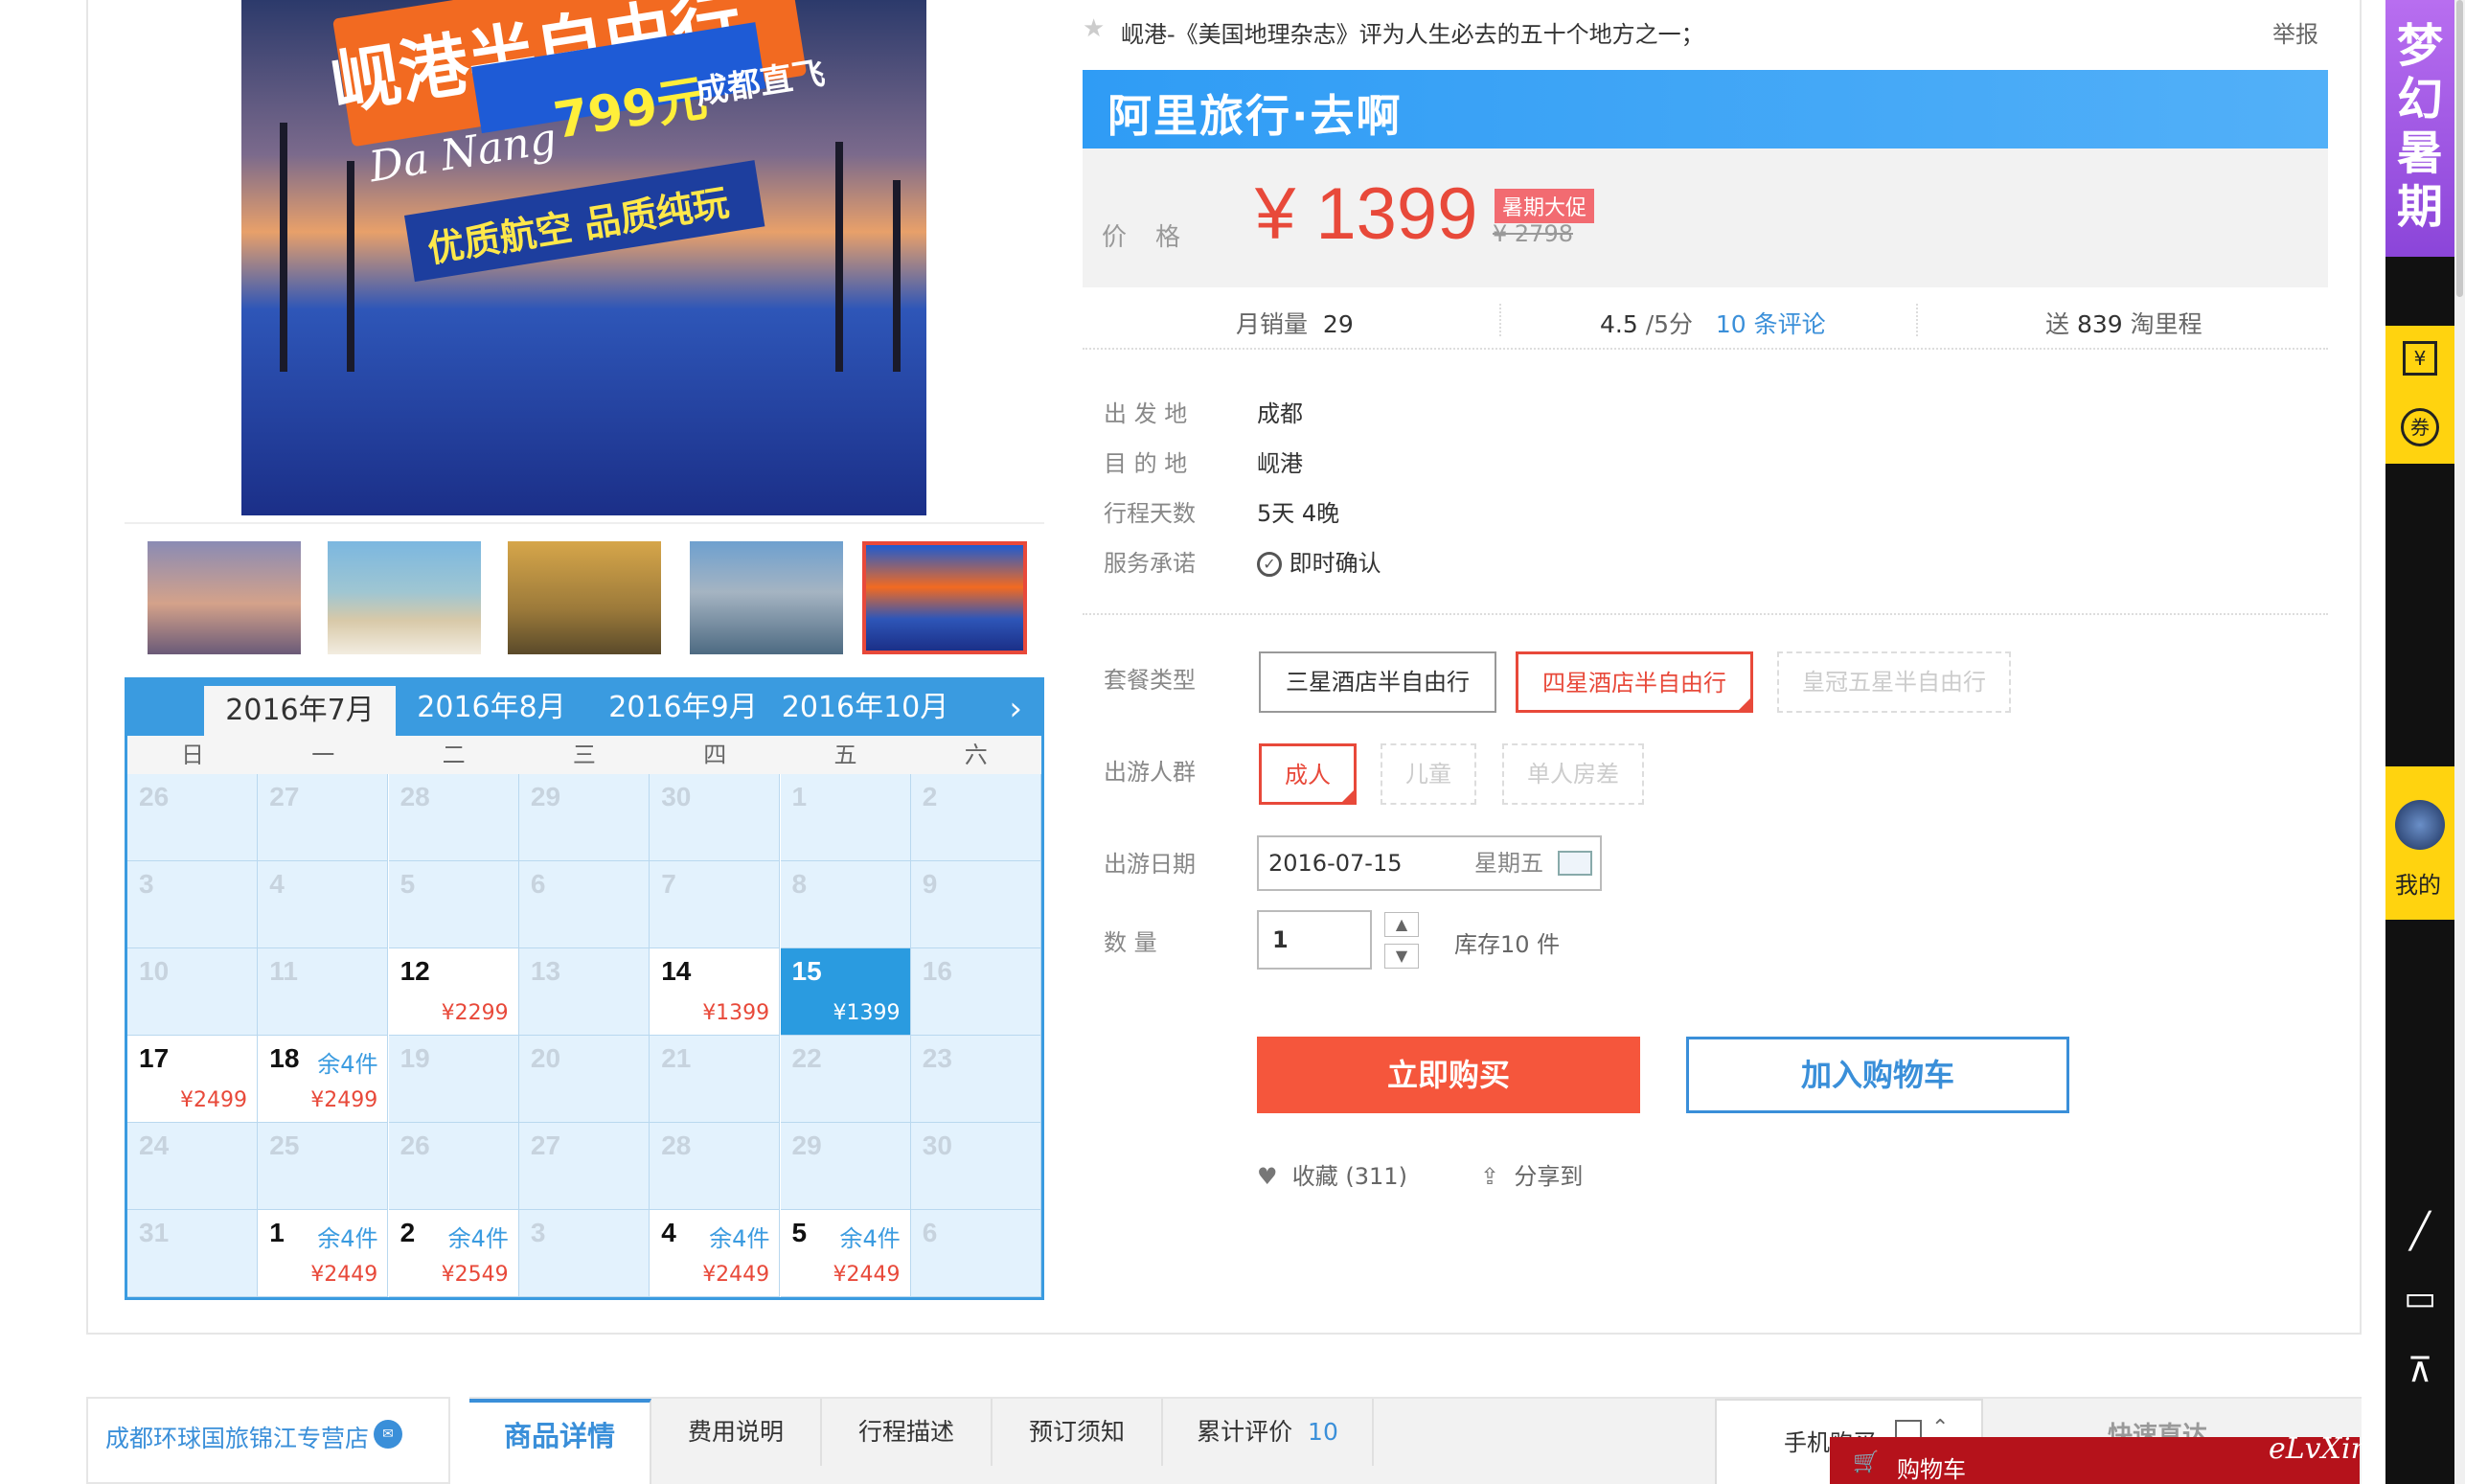 The image size is (2465, 1484). Describe the element at coordinates (715, 1253) in the screenshot. I see `calendar-day: 4 余4件 ¥2449` at that location.